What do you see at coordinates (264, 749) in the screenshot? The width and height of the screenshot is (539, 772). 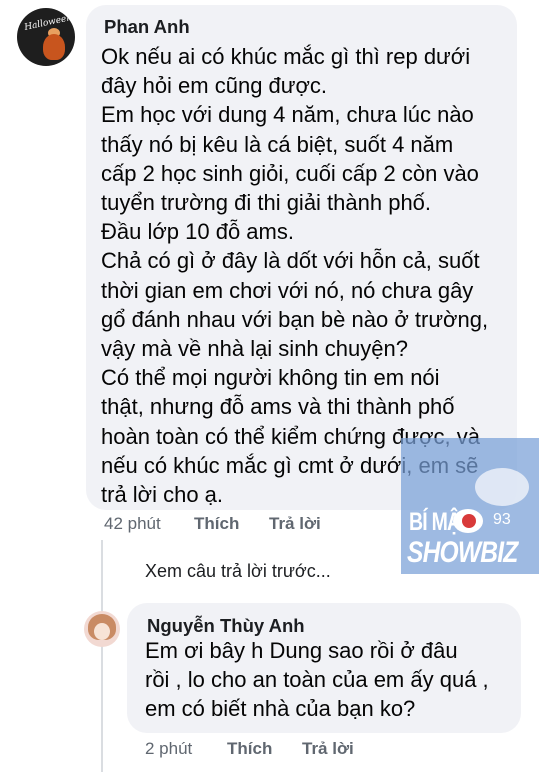 I see `reply-like-button: Thích` at bounding box center [264, 749].